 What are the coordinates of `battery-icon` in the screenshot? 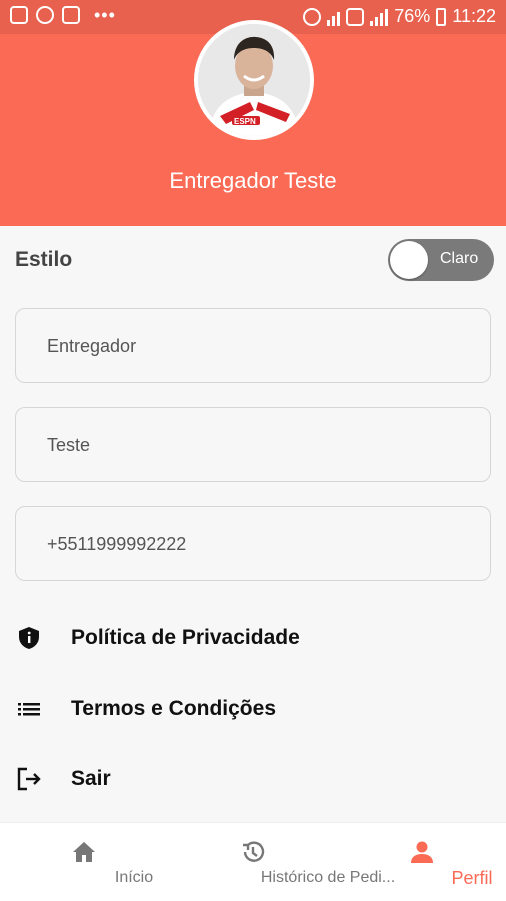 It's located at (441, 16).